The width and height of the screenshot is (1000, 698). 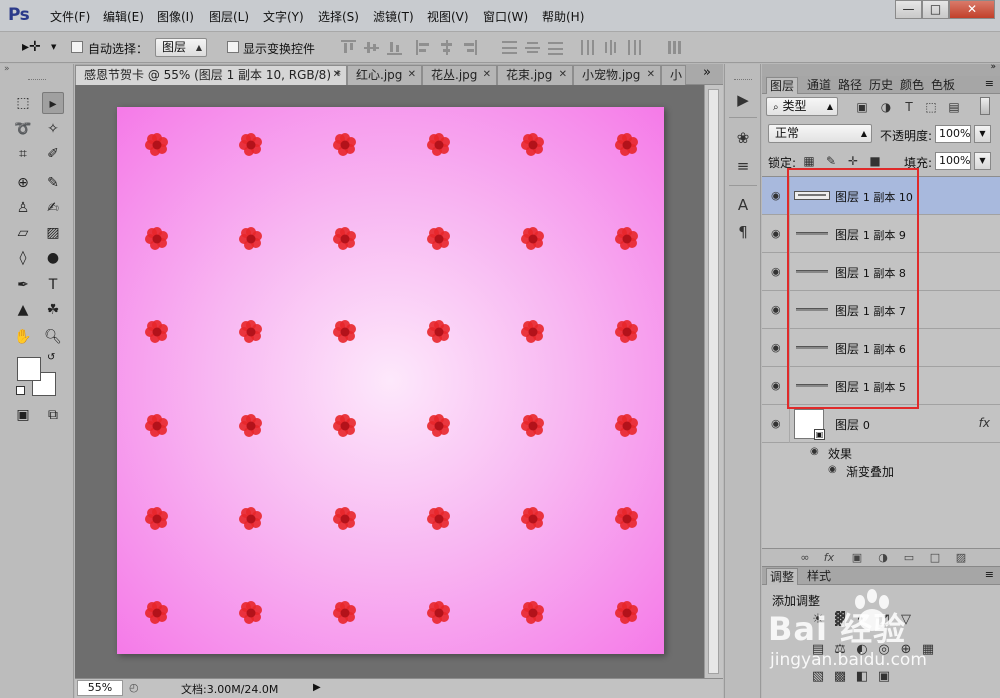 What do you see at coordinates (802, 106) in the screenshot?
I see `layer-filter-select: ⌕ 类型 ▲` at bounding box center [802, 106].